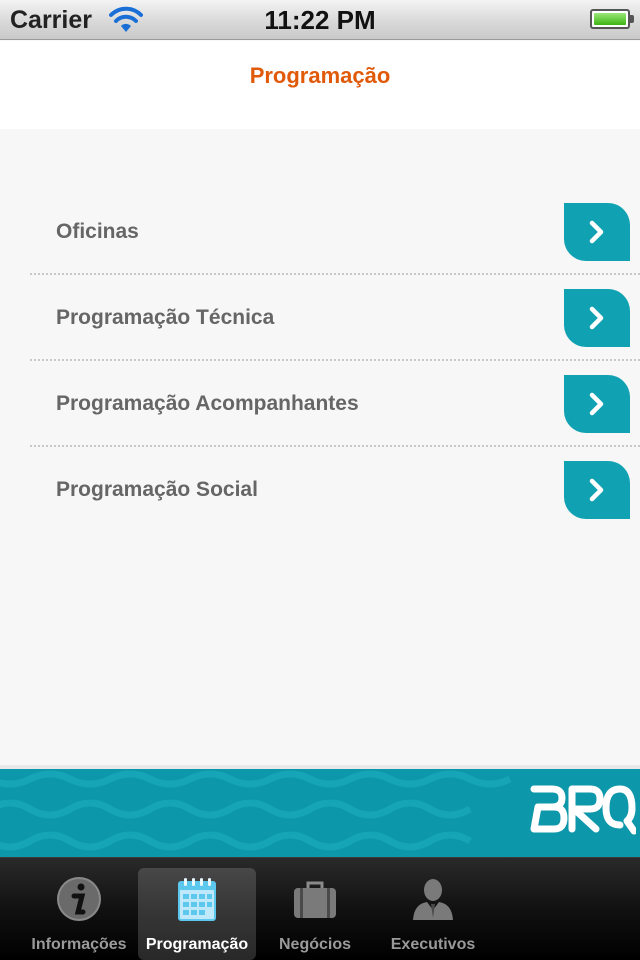  I want to click on brq-logo, so click(583, 810).